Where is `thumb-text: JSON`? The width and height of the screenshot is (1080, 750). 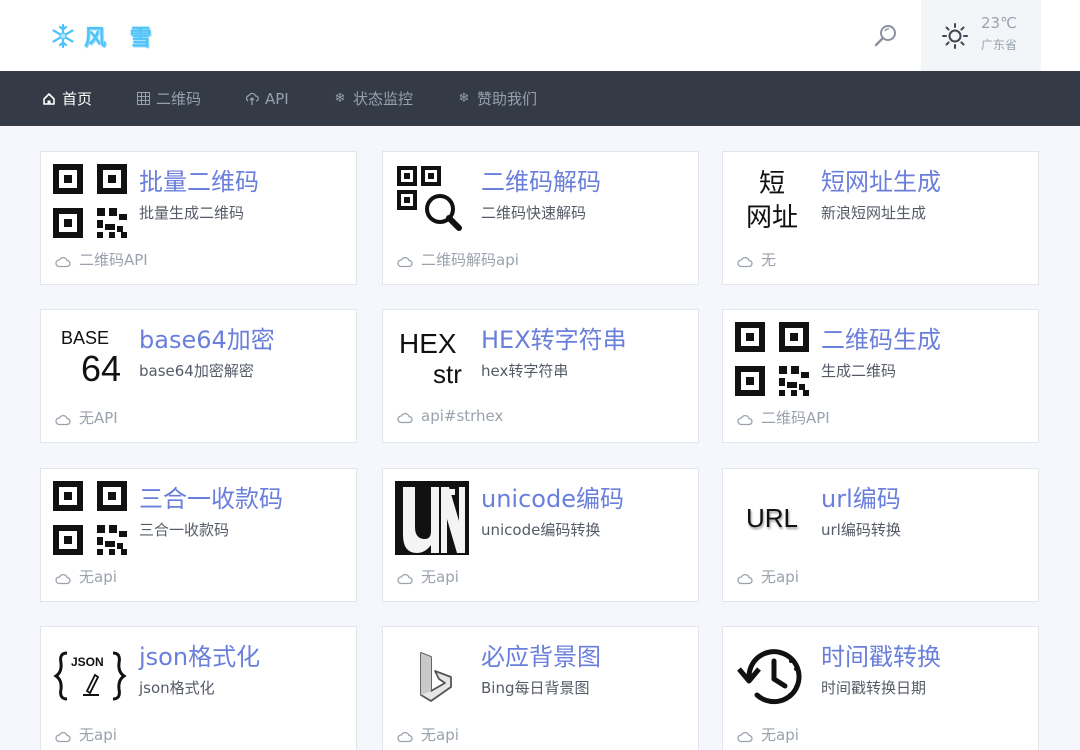 thumb-text: JSON is located at coordinates (87, 662).